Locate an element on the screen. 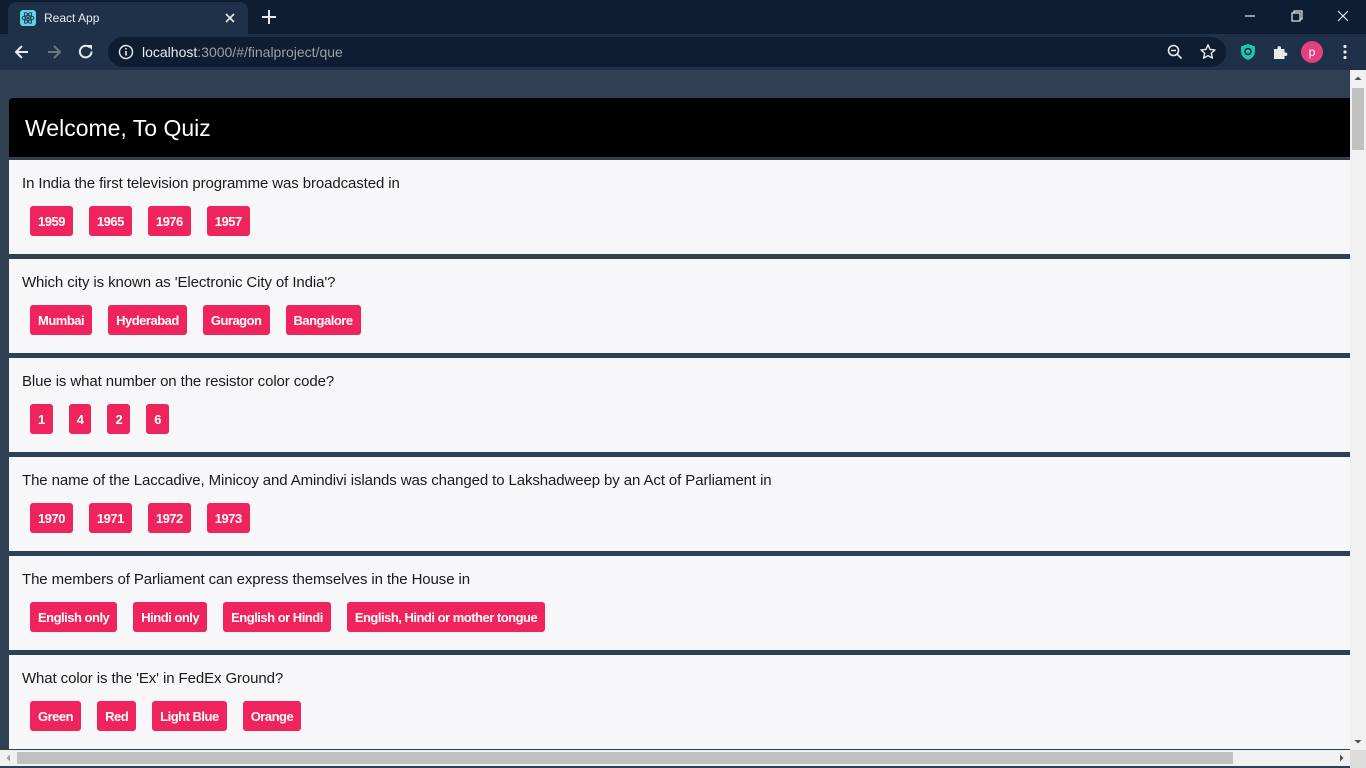 The width and height of the screenshot is (1366, 768). answer-option-button: English or Hindi is located at coordinates (277, 617).